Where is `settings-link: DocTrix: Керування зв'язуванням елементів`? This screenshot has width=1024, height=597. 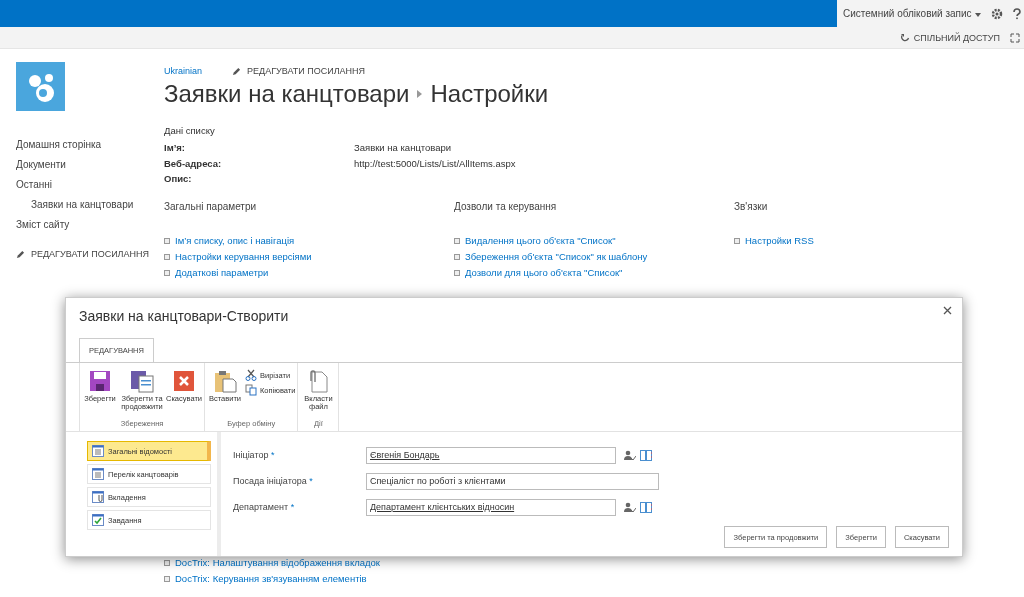 settings-link: DocTrix: Керування зв'язуванням елементів is located at coordinates (309, 578).